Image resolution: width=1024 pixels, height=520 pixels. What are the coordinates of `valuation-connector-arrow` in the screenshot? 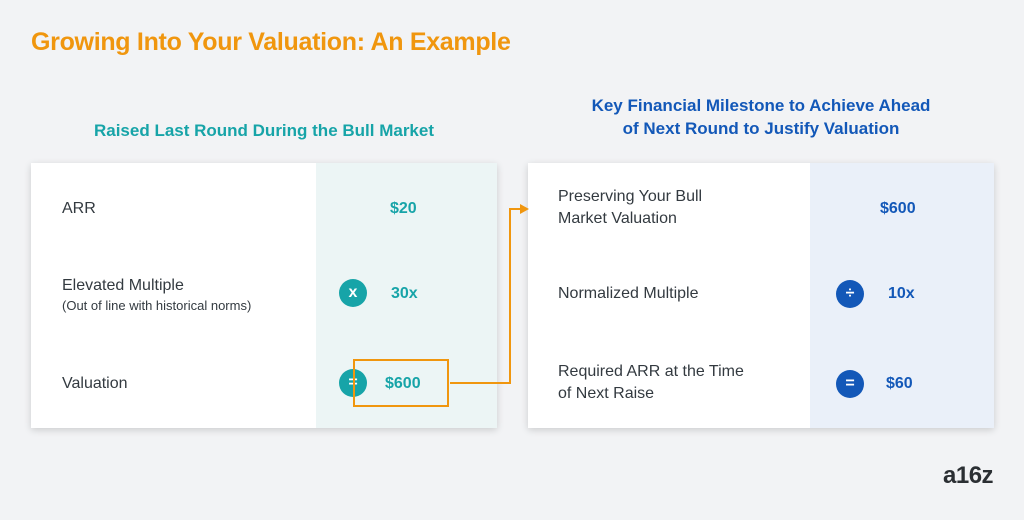 It's located at (489, 294).